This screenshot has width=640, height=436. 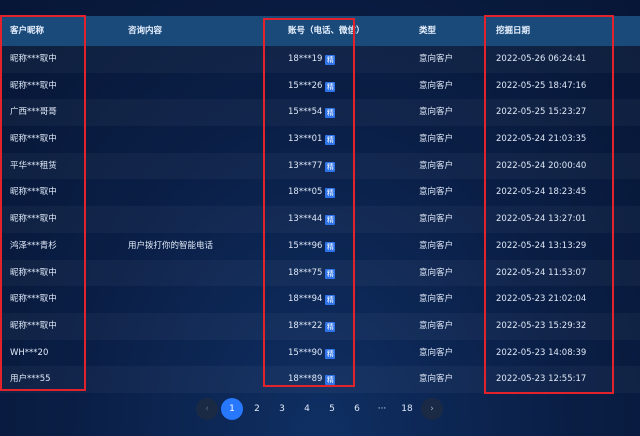 I want to click on consult-content: 用户拨打你的智能电话, so click(x=171, y=245).